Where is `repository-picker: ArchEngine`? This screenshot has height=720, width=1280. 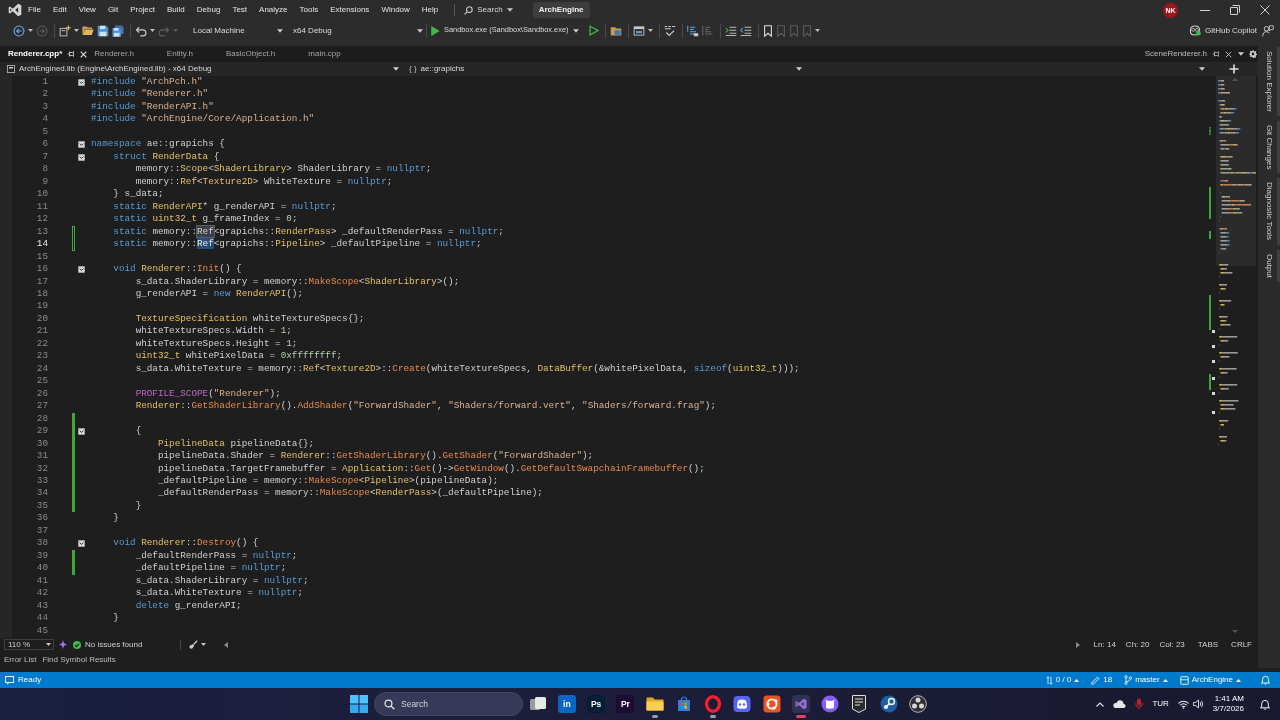 repository-picker: ArchEngine is located at coordinates (1210, 680).